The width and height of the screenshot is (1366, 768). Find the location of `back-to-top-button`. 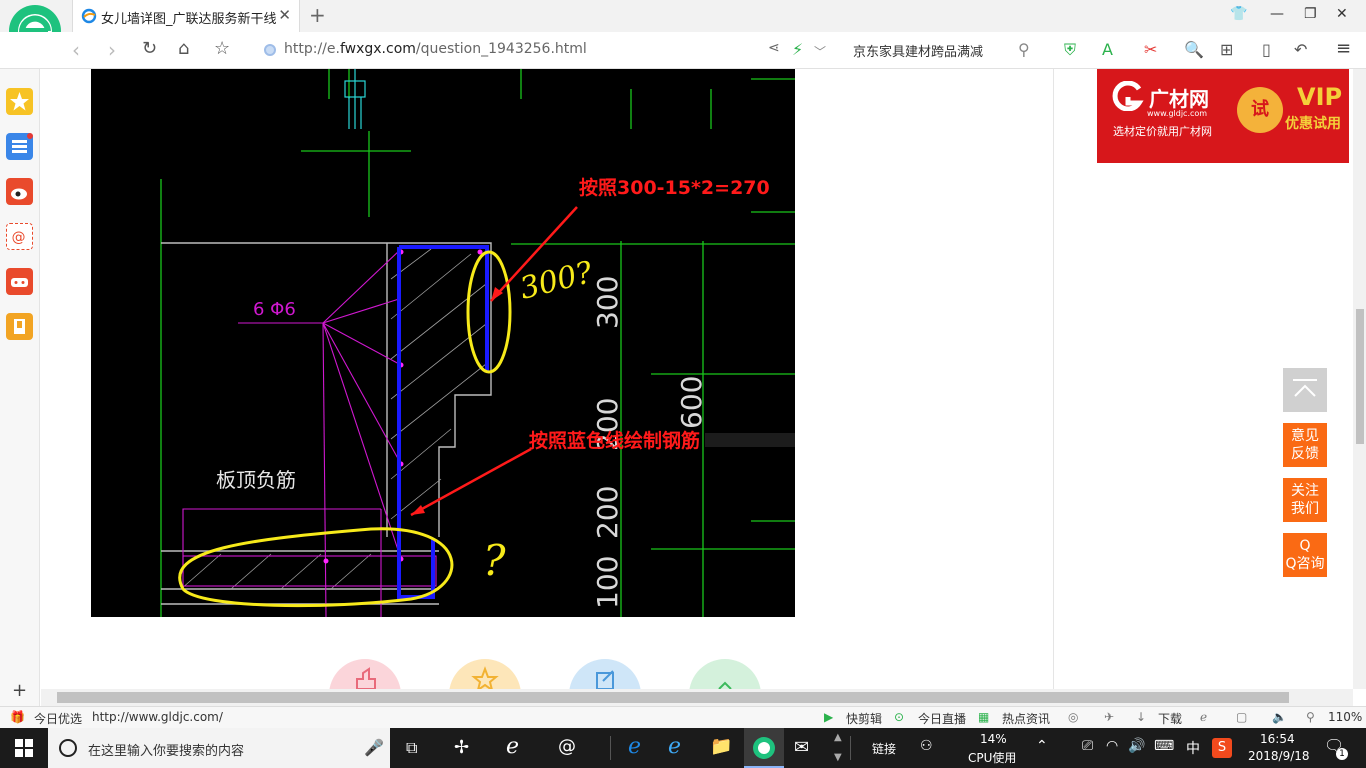

back-to-top-button is located at coordinates (1305, 390).